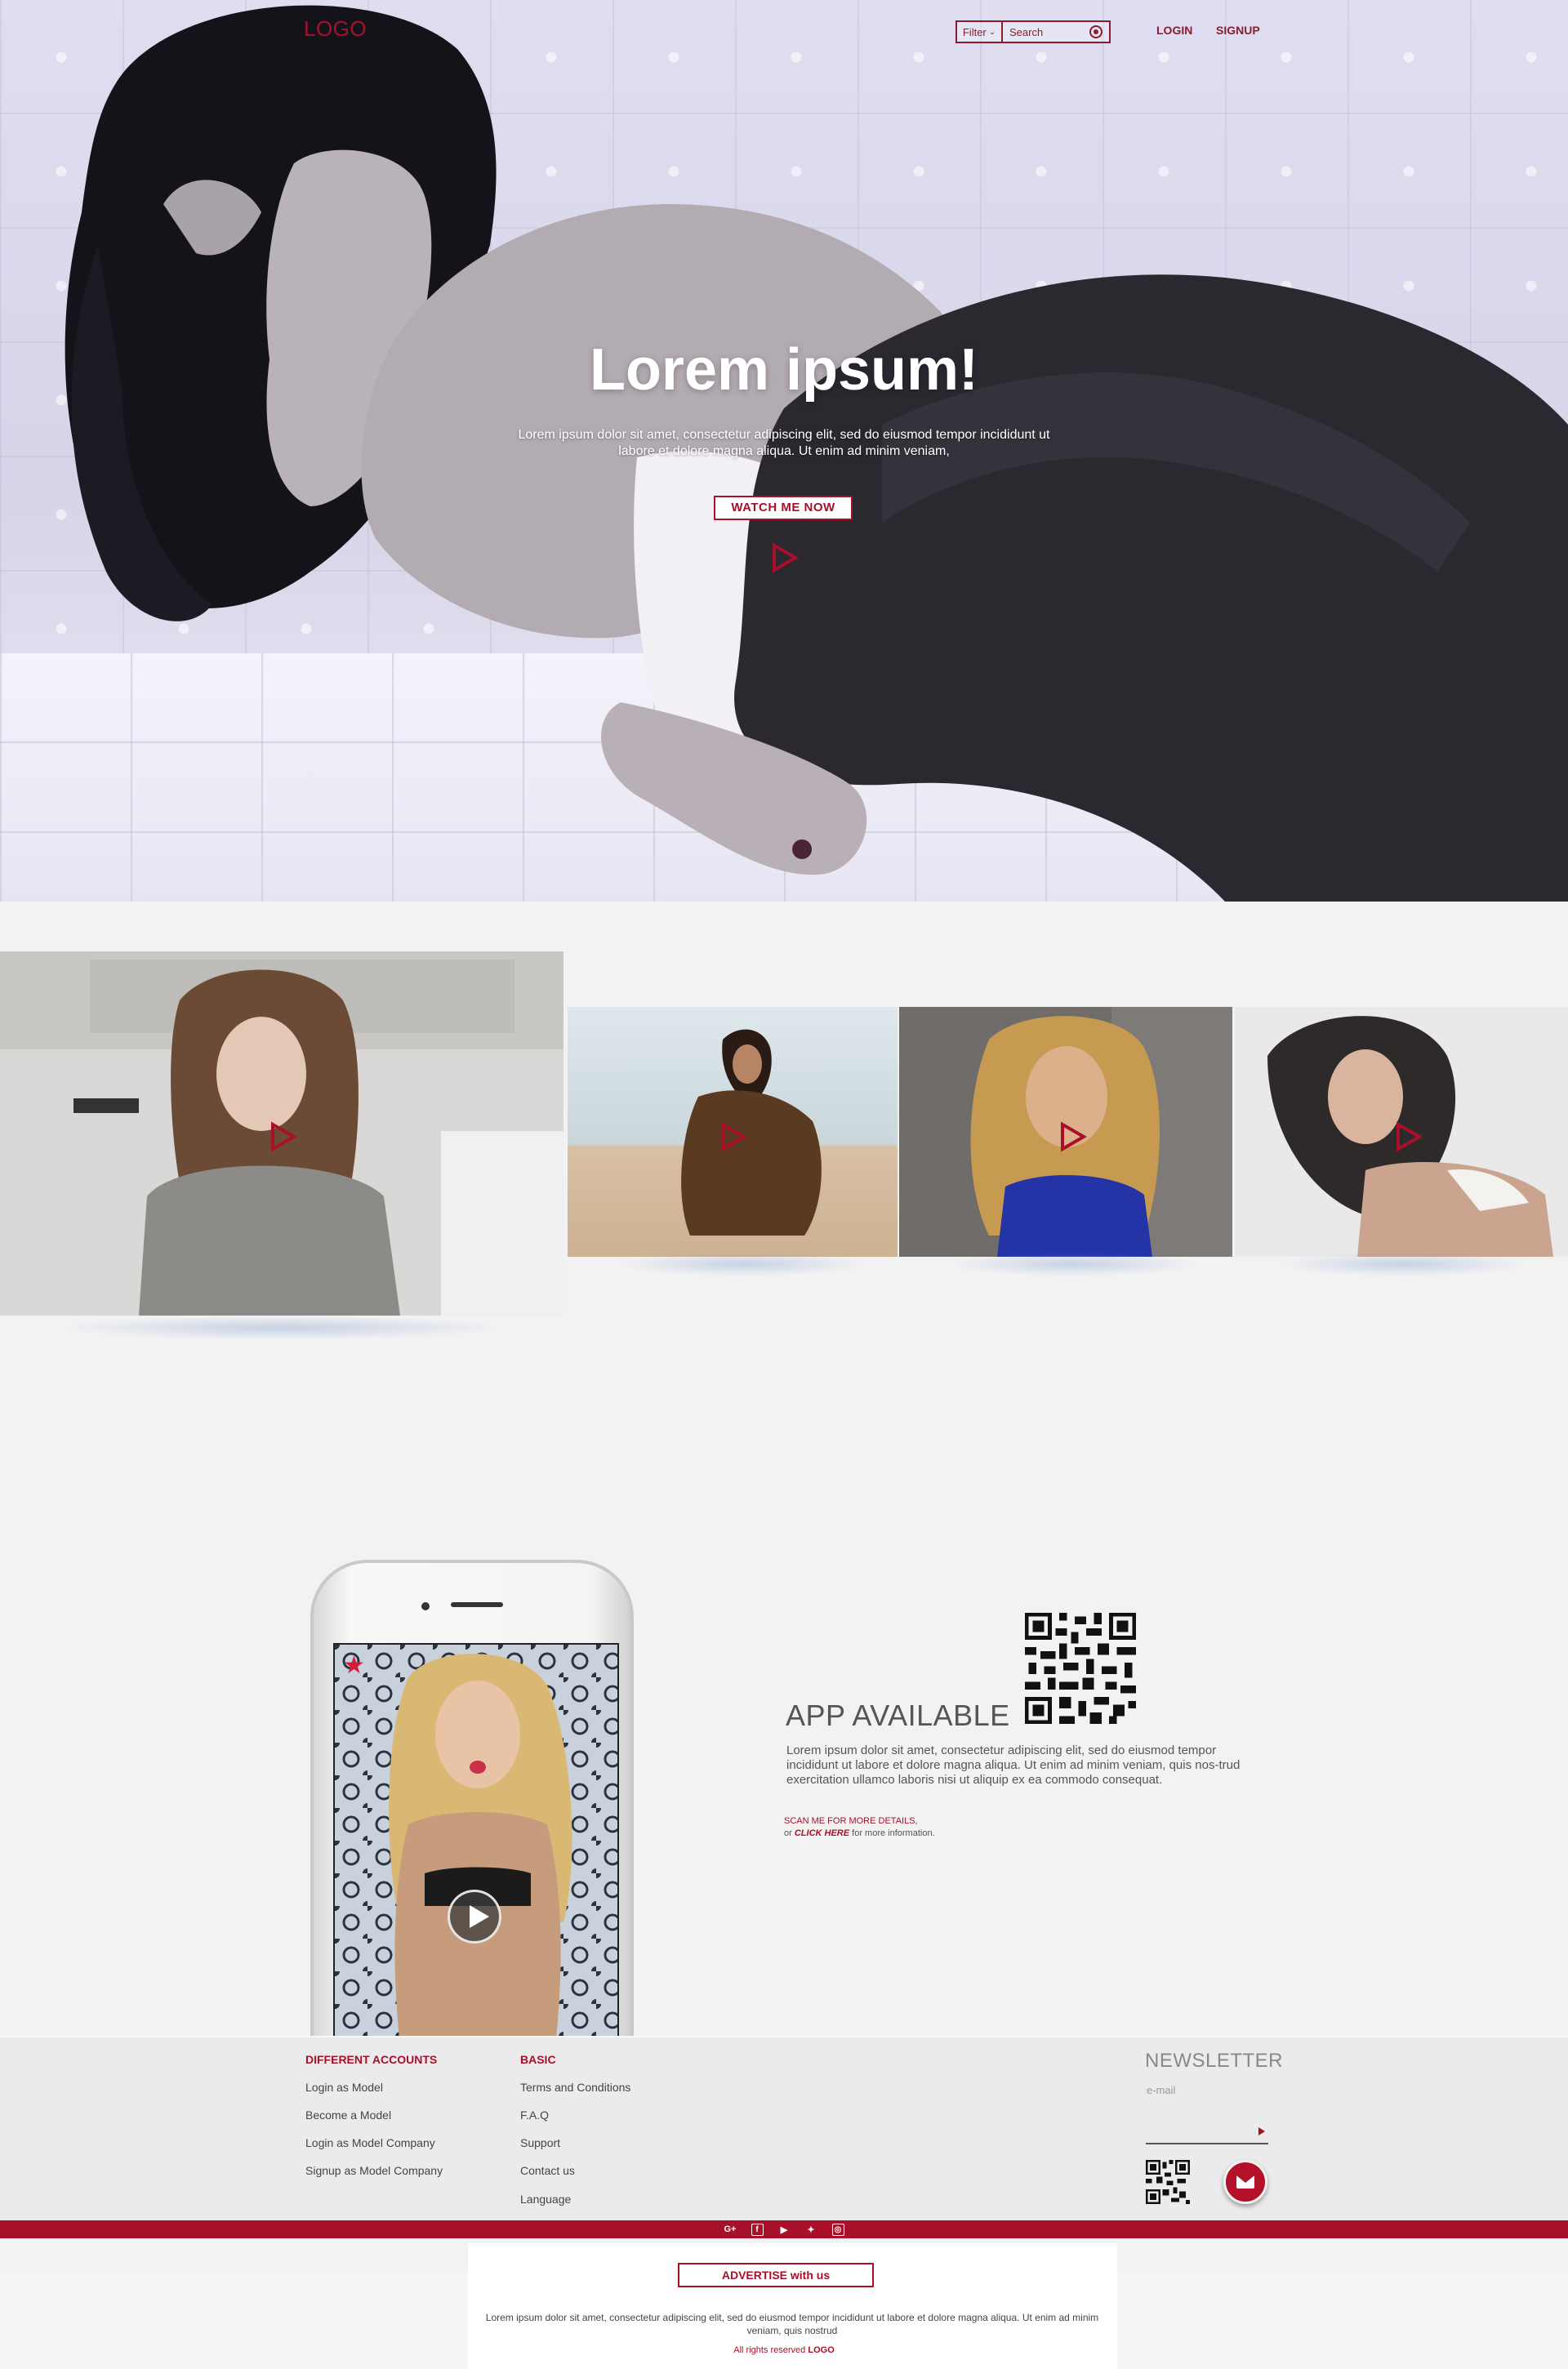 This screenshot has height=2369, width=1568. What do you see at coordinates (783, 508) in the screenshot?
I see `watch-me-now-button: WATCH ME NOW` at bounding box center [783, 508].